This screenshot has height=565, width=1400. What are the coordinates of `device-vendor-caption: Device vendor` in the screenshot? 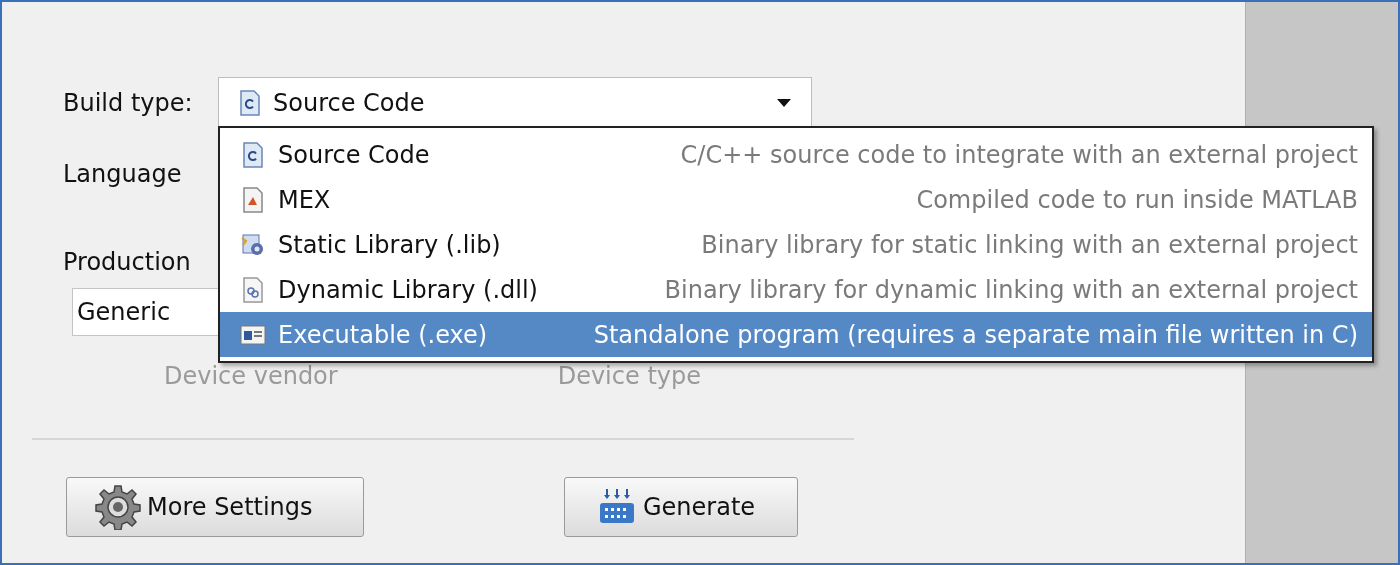 It's located at (251, 376).